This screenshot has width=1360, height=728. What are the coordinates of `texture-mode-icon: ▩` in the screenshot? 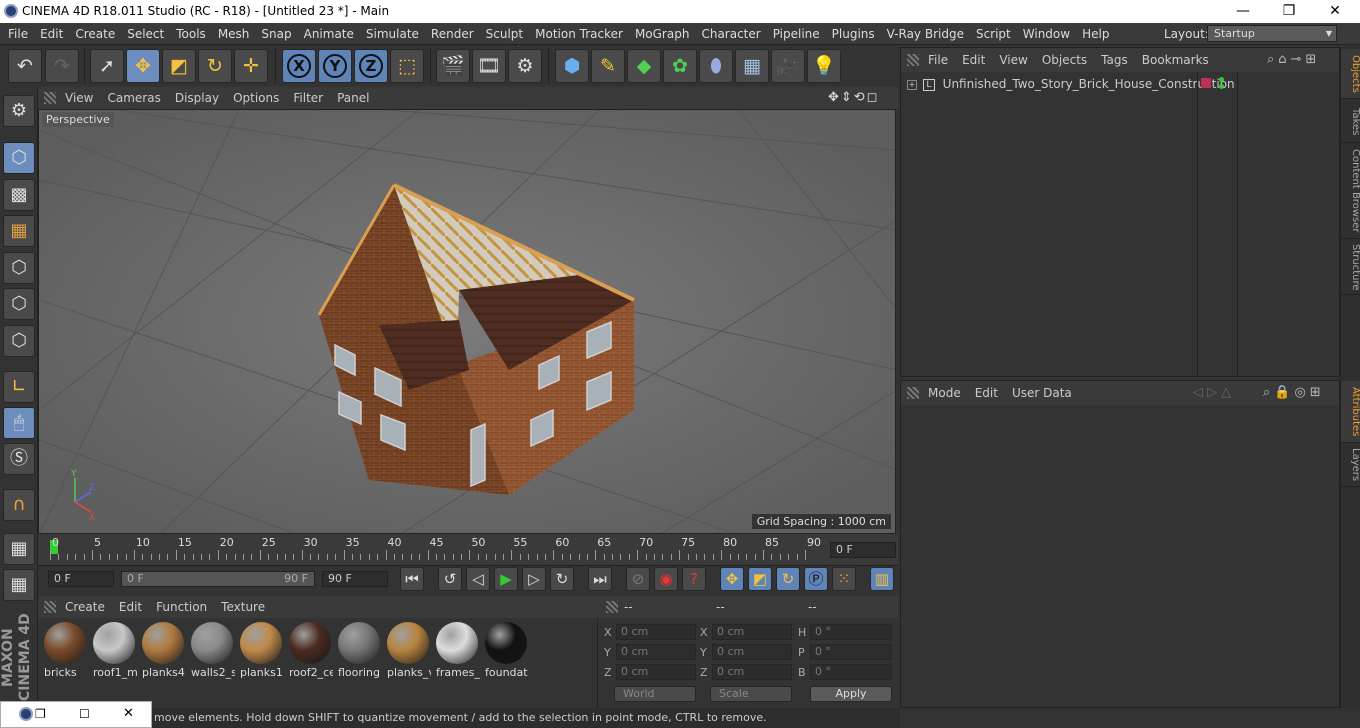 It's located at (19, 195).